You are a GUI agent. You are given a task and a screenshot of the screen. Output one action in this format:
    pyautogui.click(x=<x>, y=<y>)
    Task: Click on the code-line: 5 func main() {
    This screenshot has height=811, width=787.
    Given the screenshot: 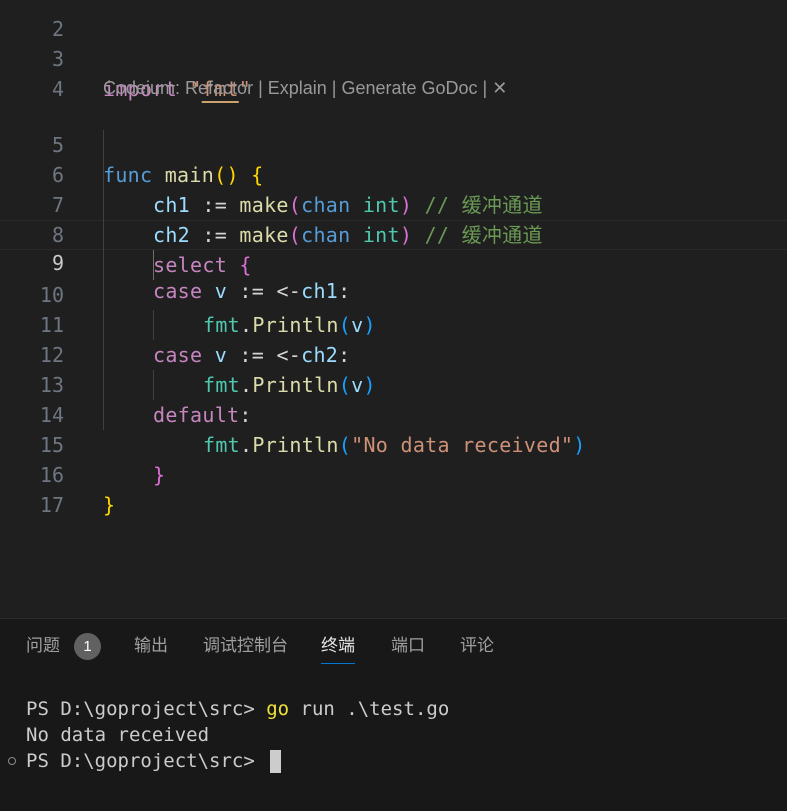 What is the action you would take?
    pyautogui.click(x=393, y=143)
    